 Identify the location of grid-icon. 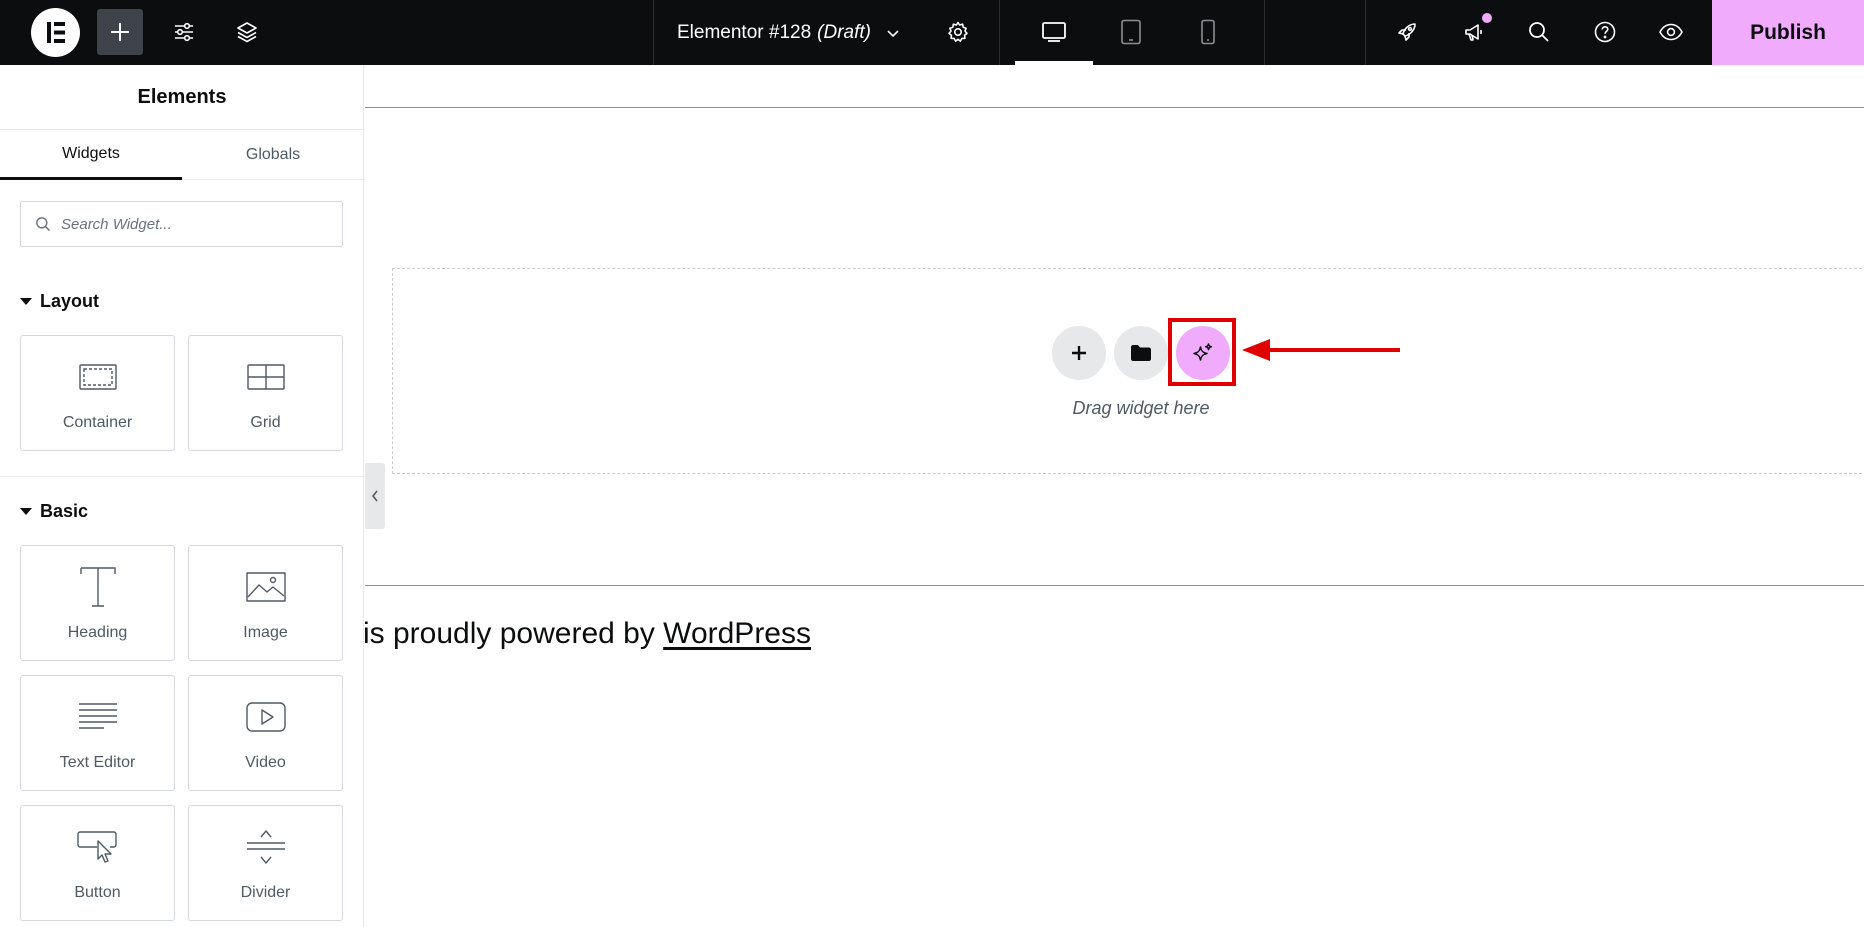
(265, 377).